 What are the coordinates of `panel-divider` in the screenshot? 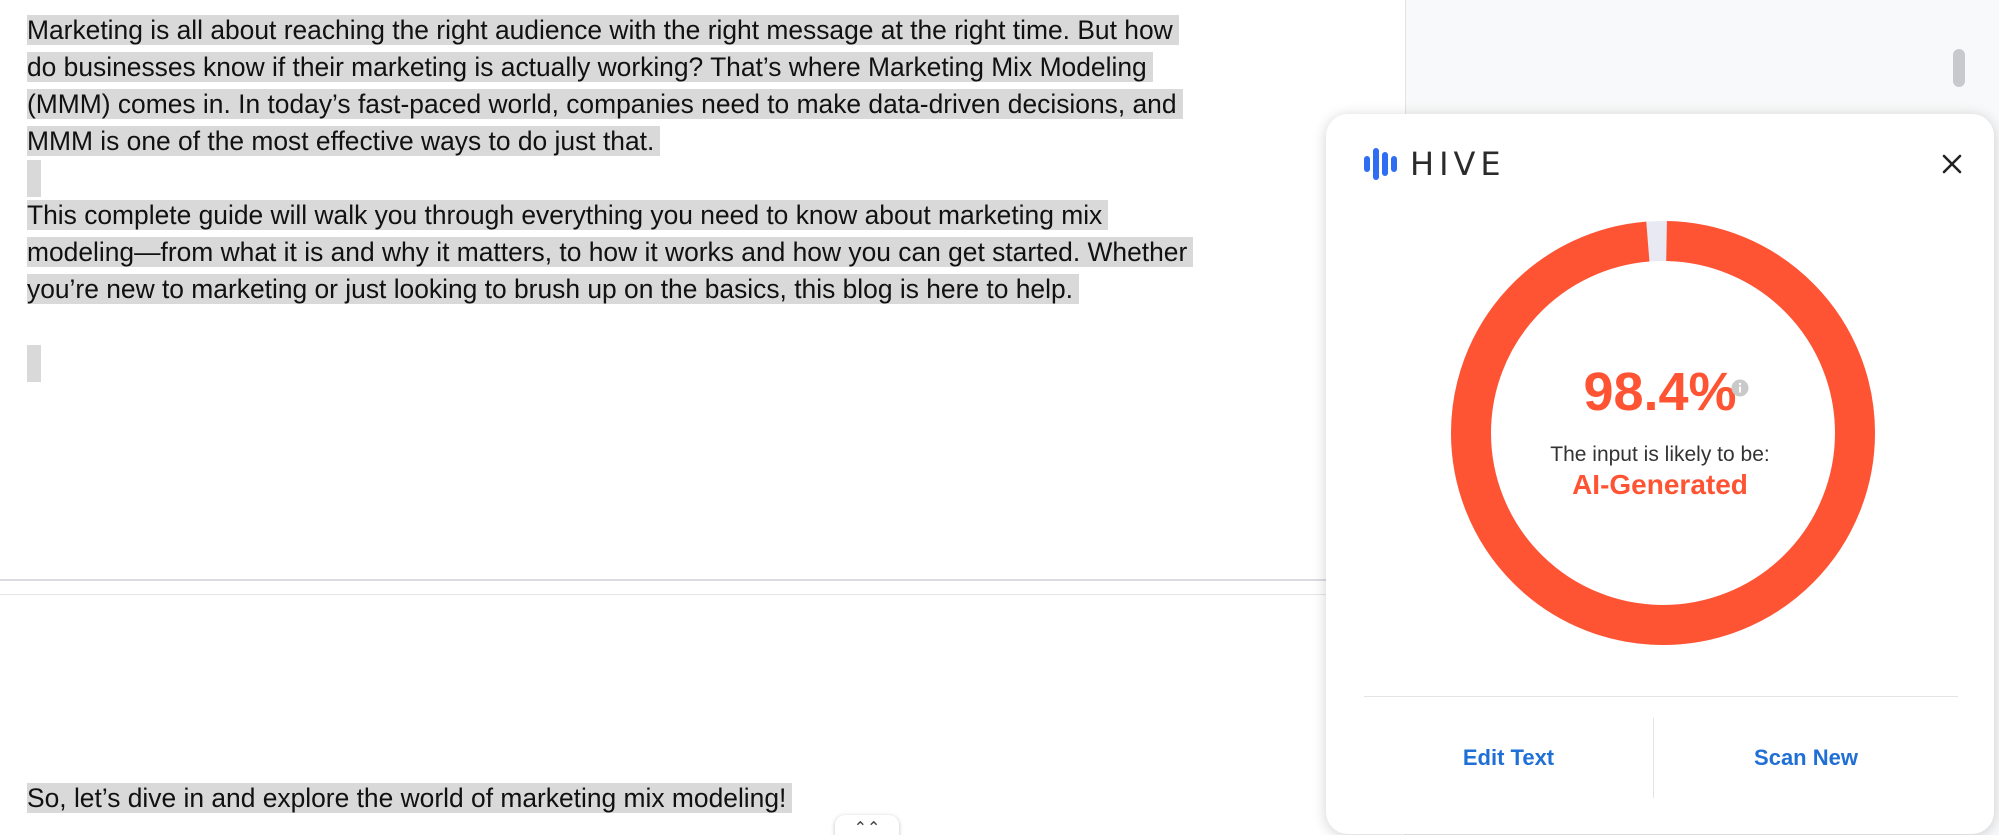 It's located at (1661, 696).